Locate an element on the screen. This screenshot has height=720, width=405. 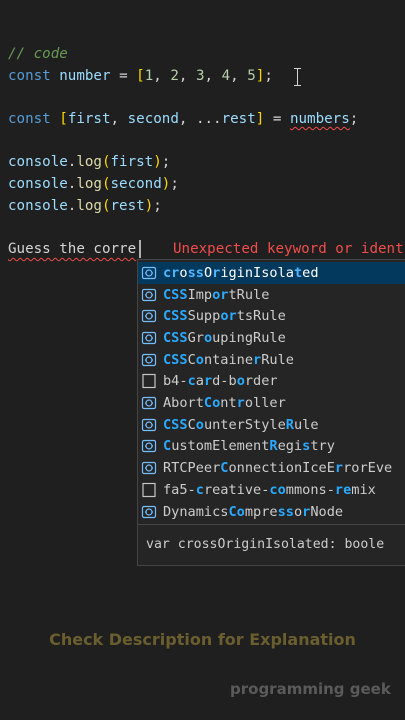
suggestion-item: DynamicsCompressorNode is located at coordinates (271, 512).